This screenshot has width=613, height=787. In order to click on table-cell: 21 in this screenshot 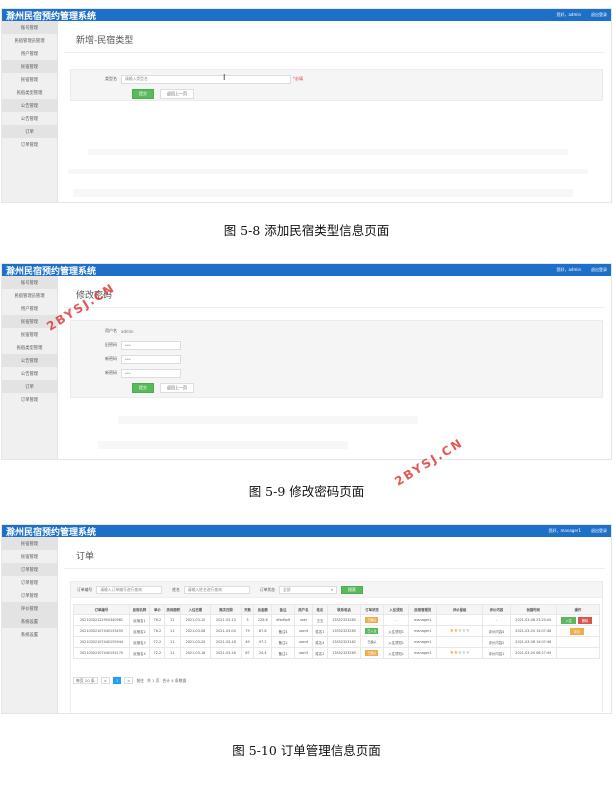, I will do `click(172, 642)`.